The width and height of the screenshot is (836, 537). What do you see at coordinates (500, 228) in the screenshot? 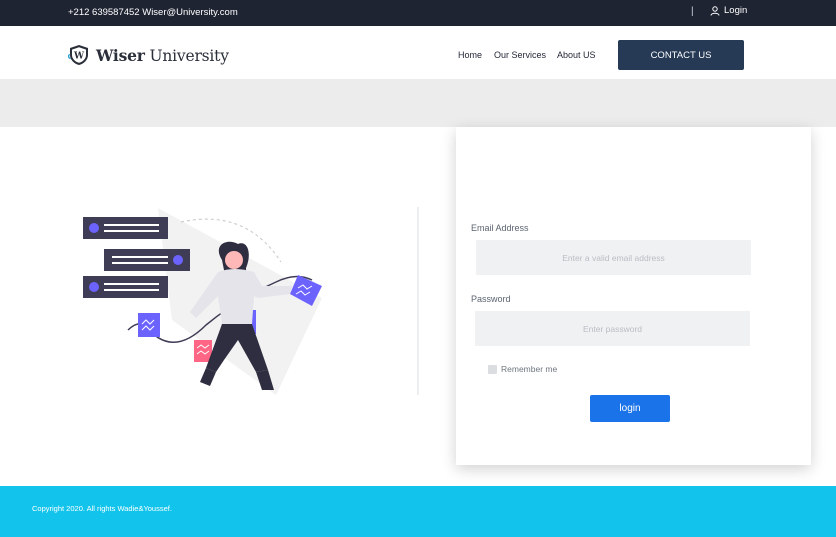
I see `email-label: Email Address` at bounding box center [500, 228].